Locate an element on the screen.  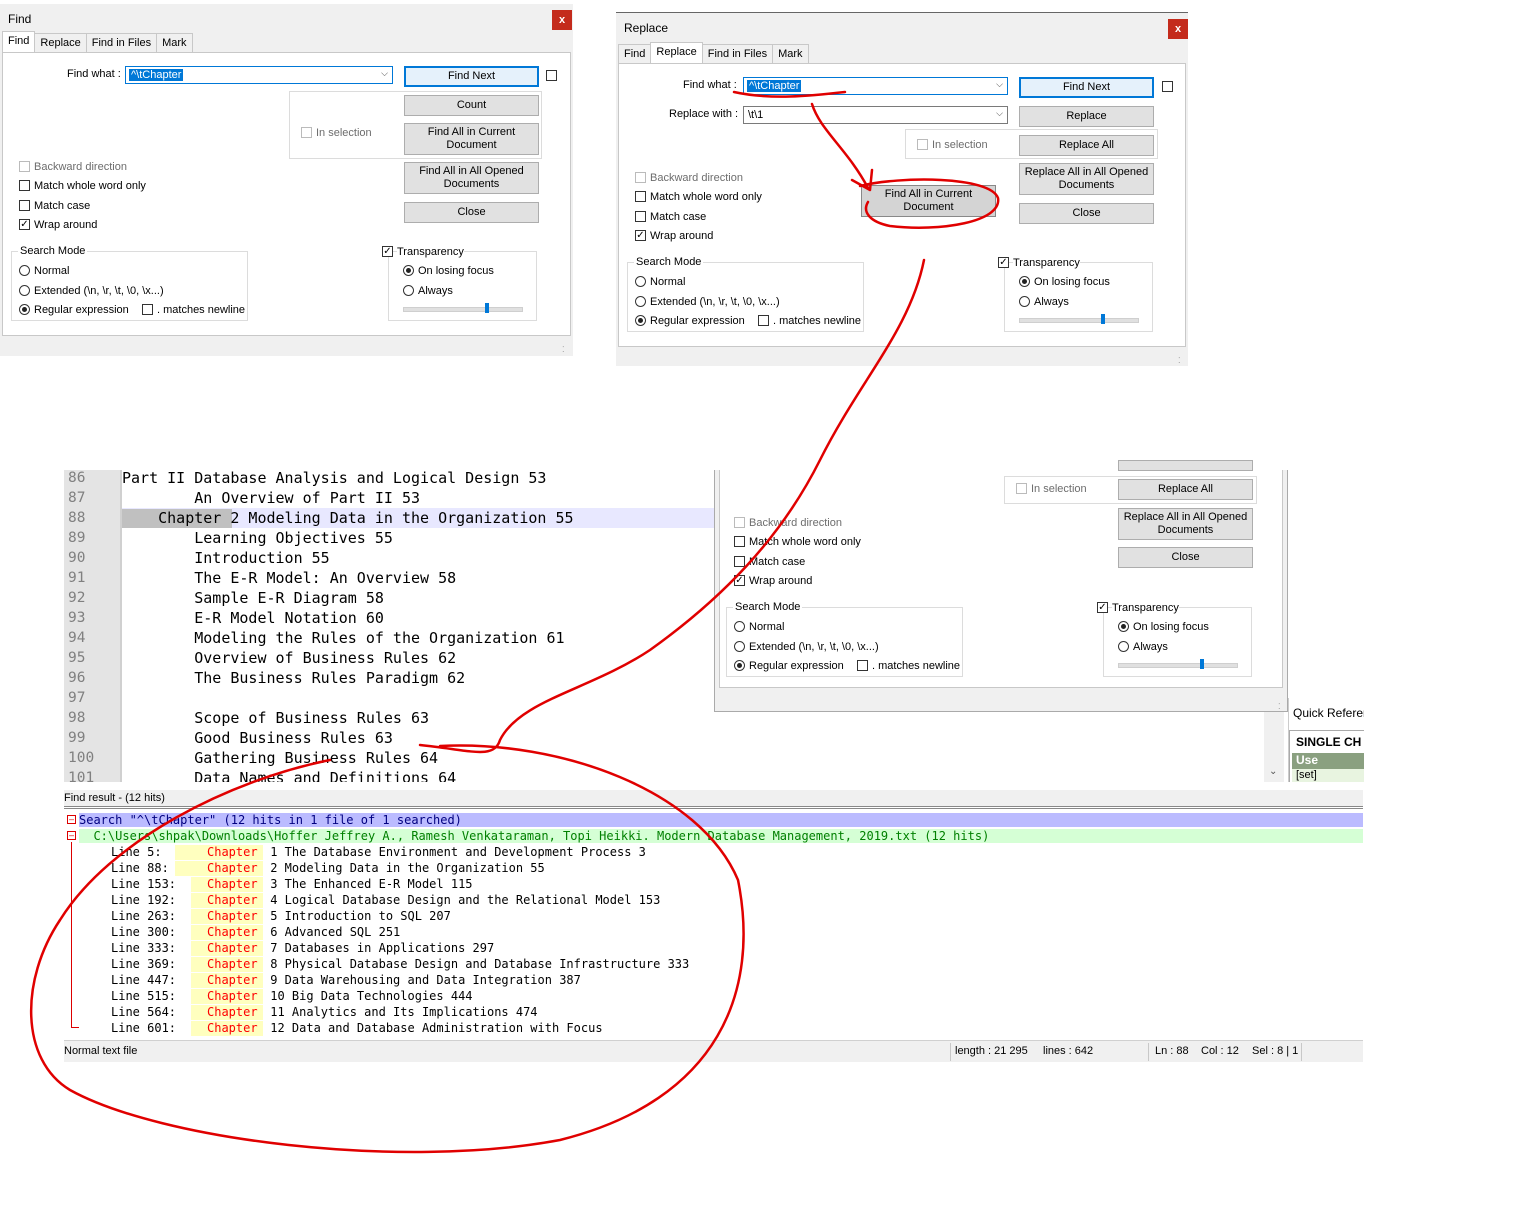
editor-line: An Overview of Part II 53 is located at coordinates (271, 498).